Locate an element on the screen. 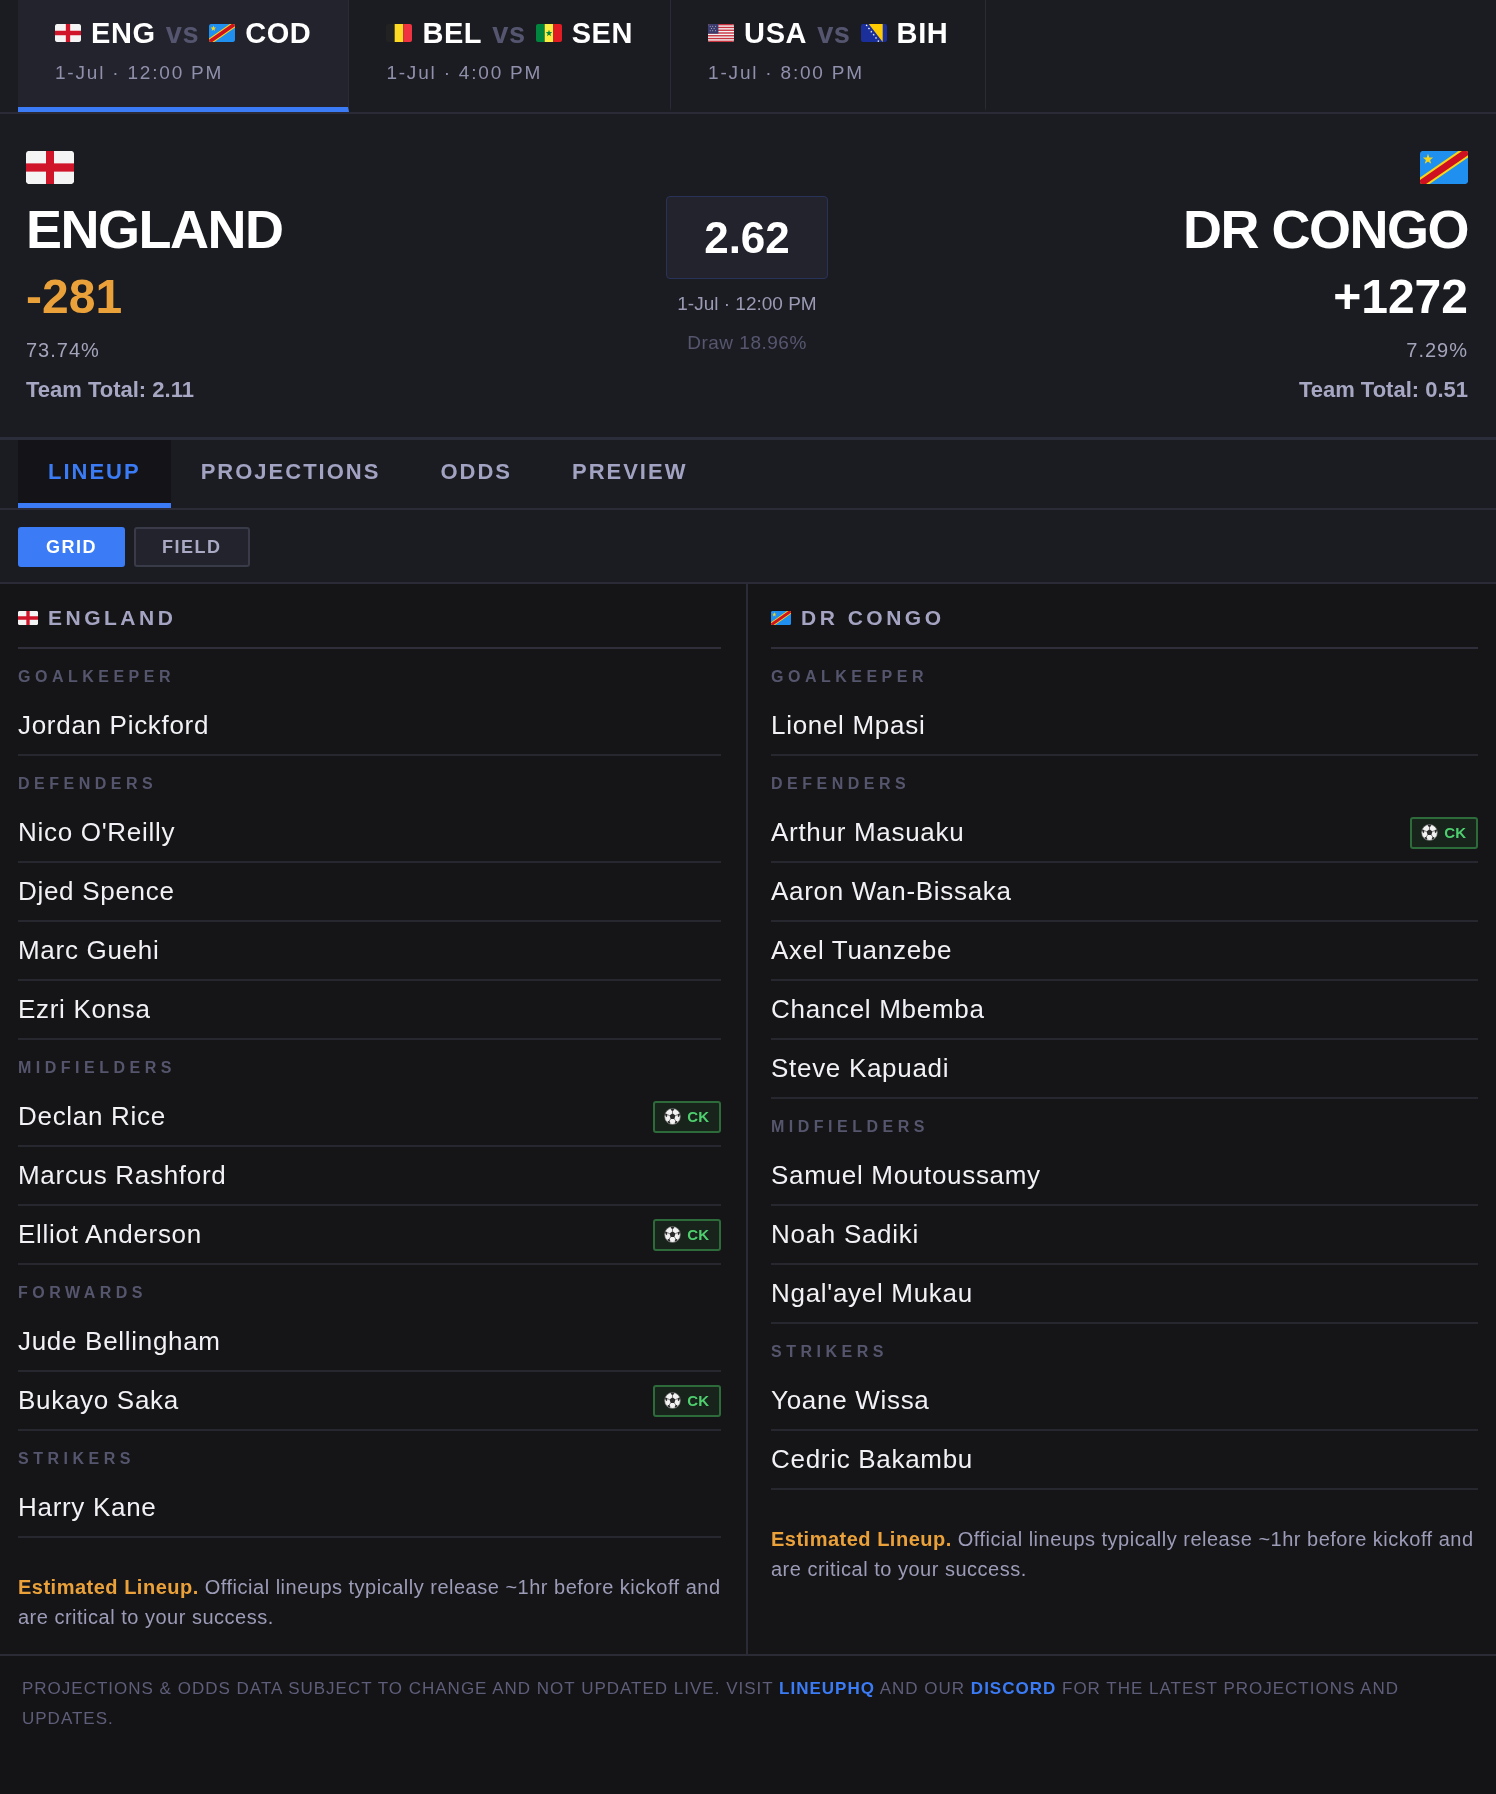 This screenshot has height=1794, width=1496. player-name: Marc Guehi is located at coordinates (89, 950).